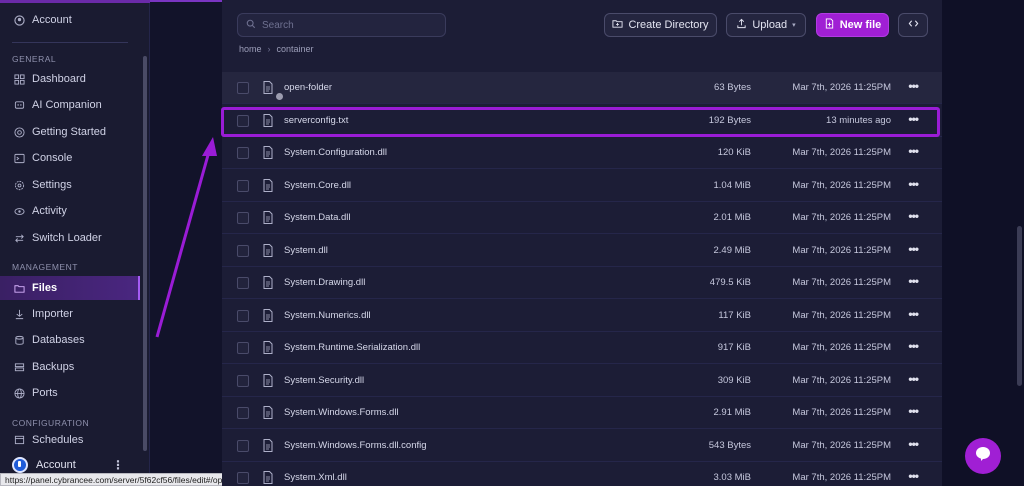  Describe the element at coordinates (732, 217) in the screenshot. I see `file-size: 2.01 MiB` at that location.